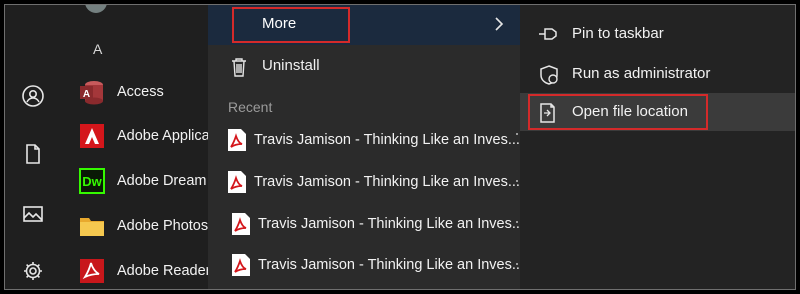 Image resolution: width=800 pixels, height=294 pixels. I want to click on pictures-icon, so click(33, 214).